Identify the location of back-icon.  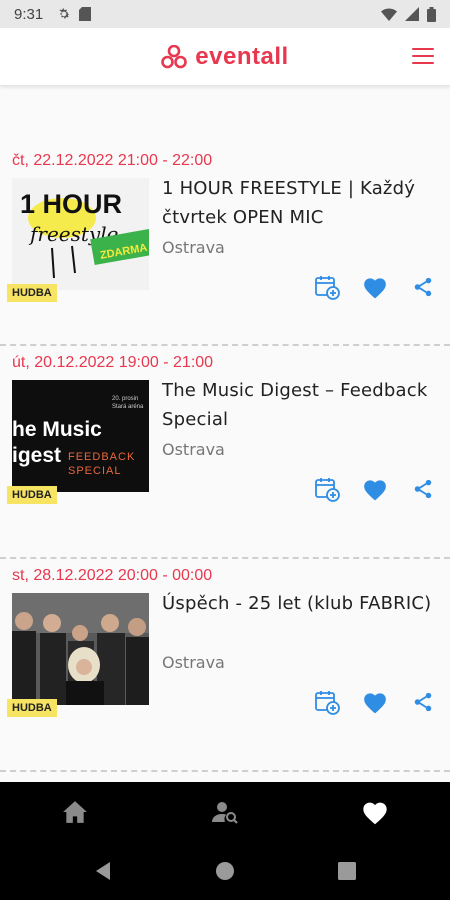
(103, 871).